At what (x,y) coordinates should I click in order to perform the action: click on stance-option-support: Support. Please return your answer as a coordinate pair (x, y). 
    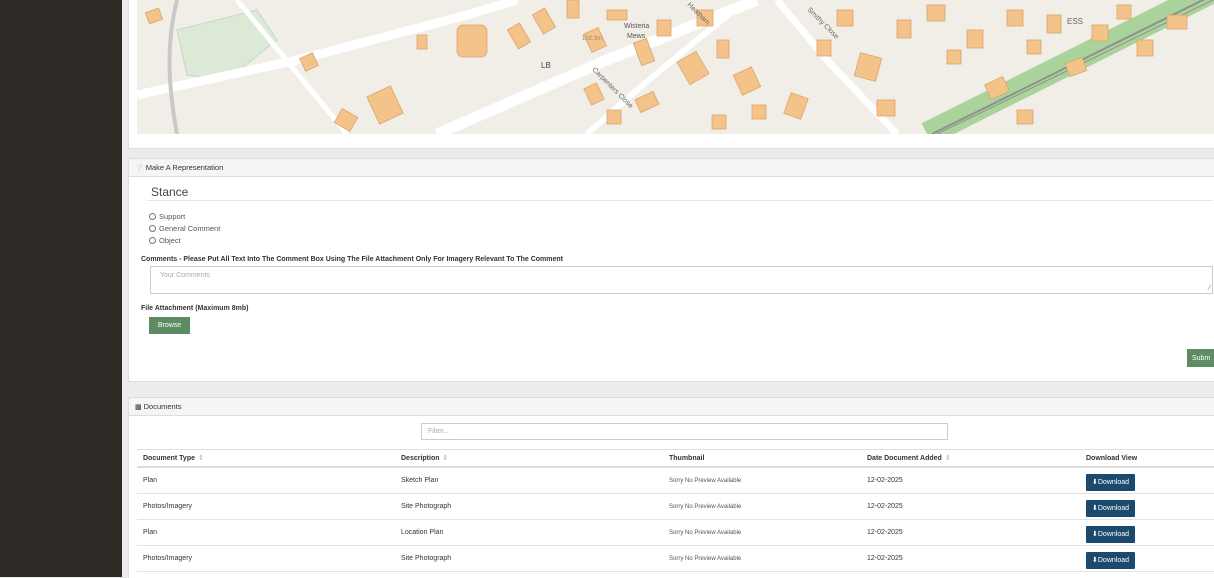
    Looking at the image, I should click on (167, 216).